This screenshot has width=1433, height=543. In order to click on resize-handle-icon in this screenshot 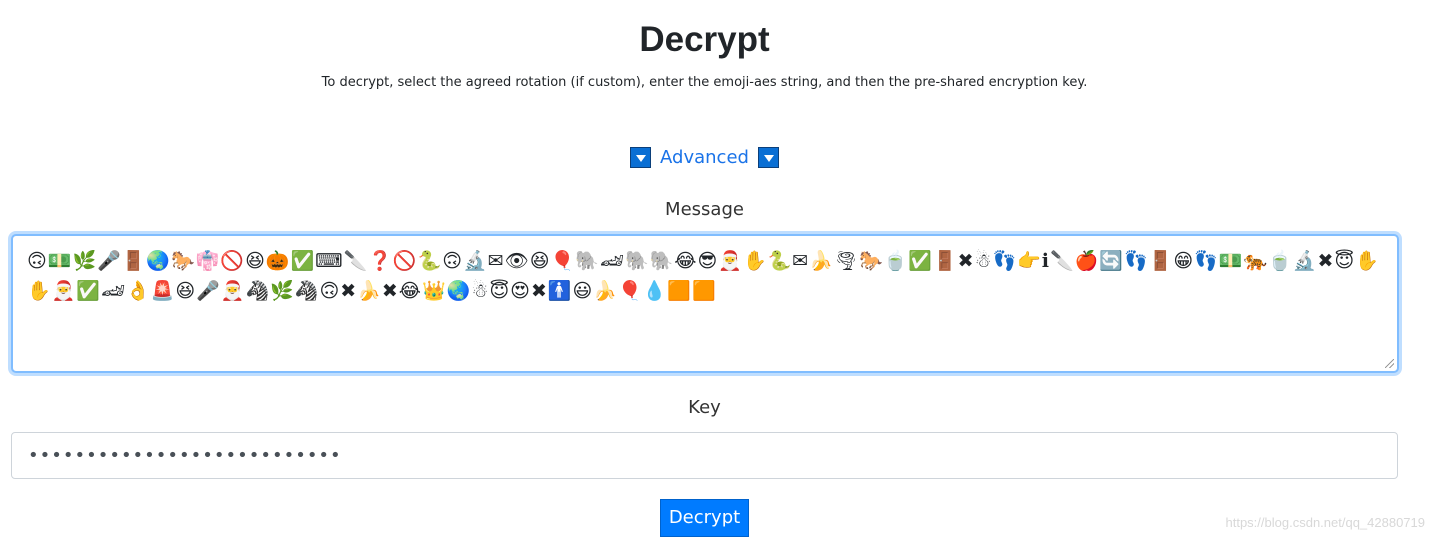, I will do `click(1389, 363)`.